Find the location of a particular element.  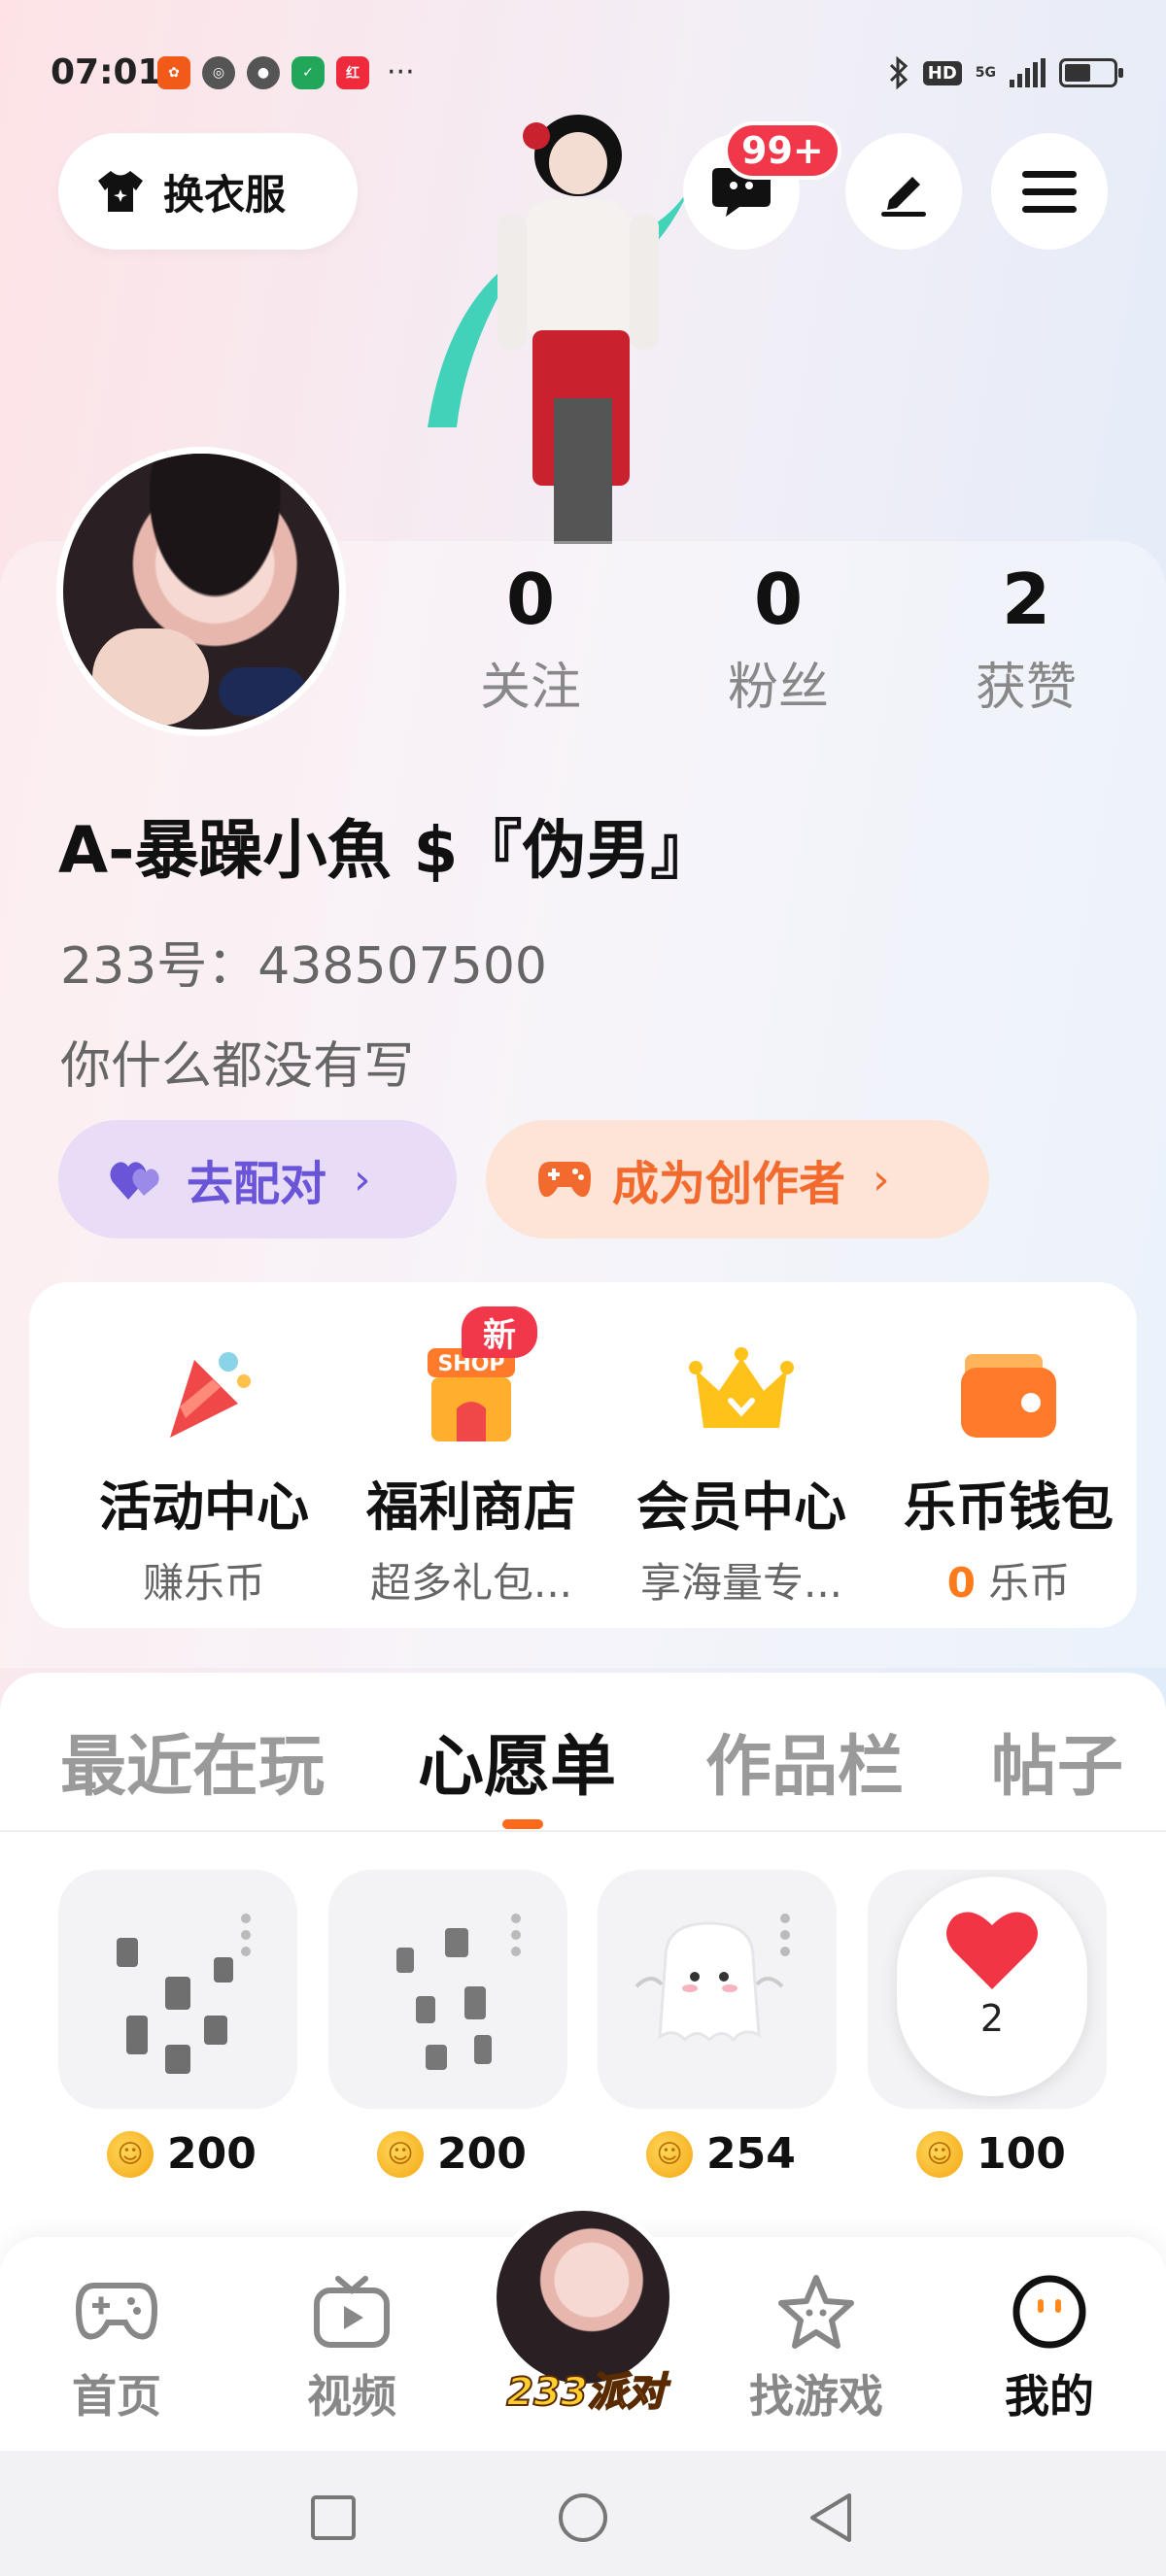

party-popper-icon is located at coordinates (204, 1394).